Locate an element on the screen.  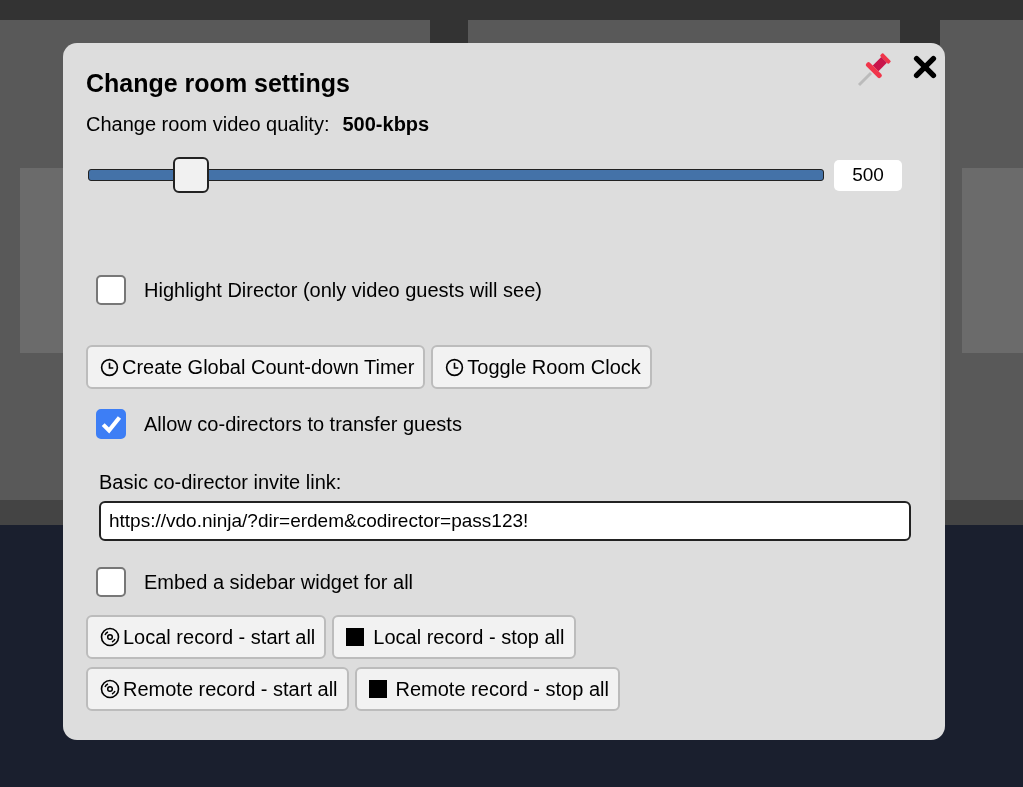
checkbox-label: Embed a sidebar widget for all is located at coordinates (279, 582).